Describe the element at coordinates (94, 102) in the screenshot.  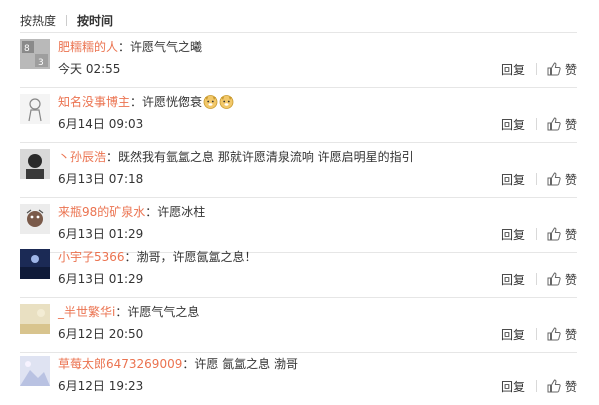
I see `comment-username: 知名没事博主` at that location.